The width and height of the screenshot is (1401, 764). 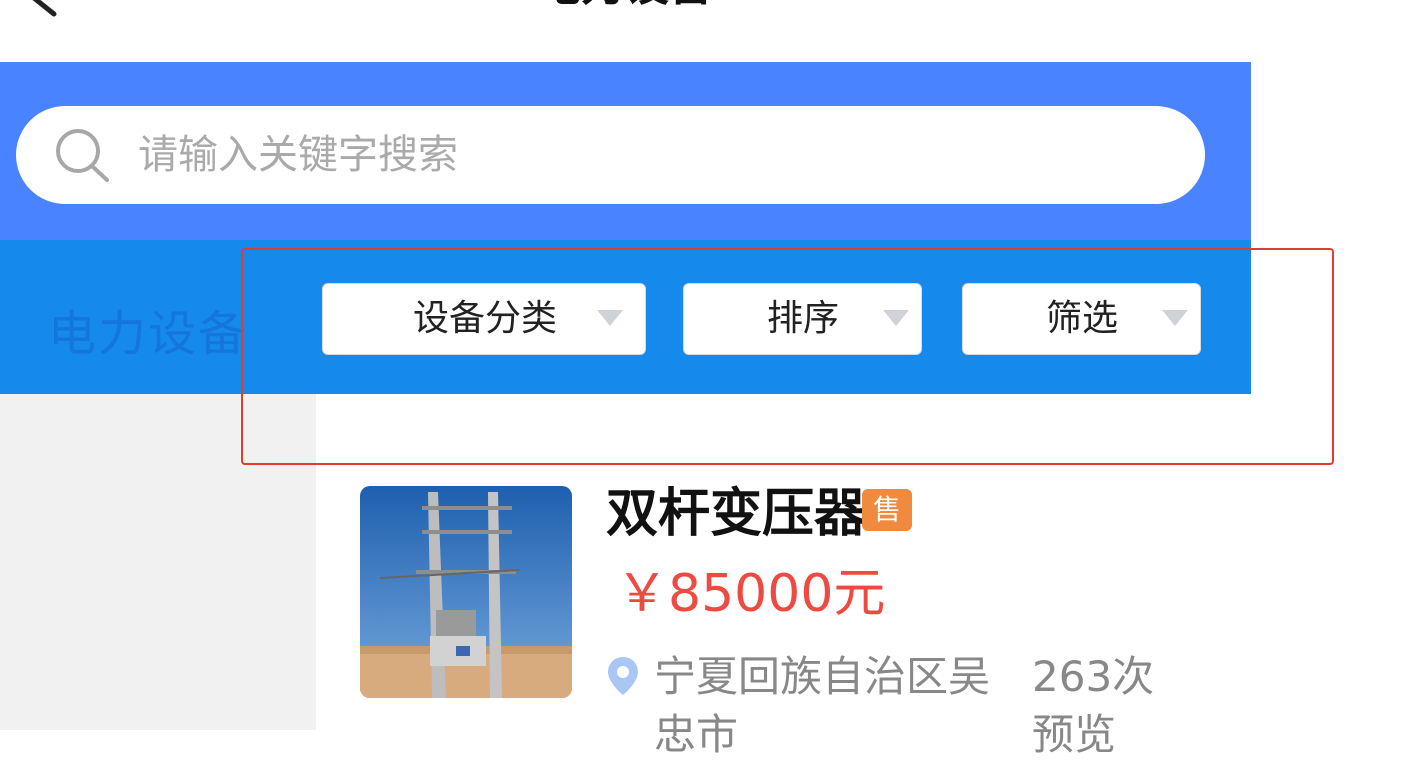 What do you see at coordinates (887, 510) in the screenshot?
I see `sale-badge: 售` at bounding box center [887, 510].